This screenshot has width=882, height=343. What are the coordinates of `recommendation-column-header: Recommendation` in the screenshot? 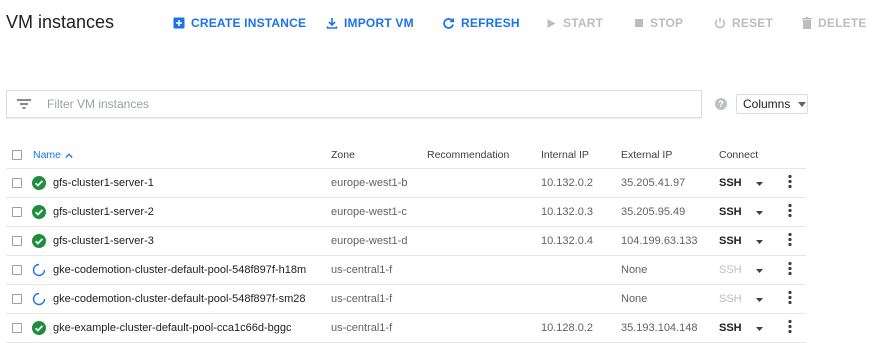 It's located at (468, 155).